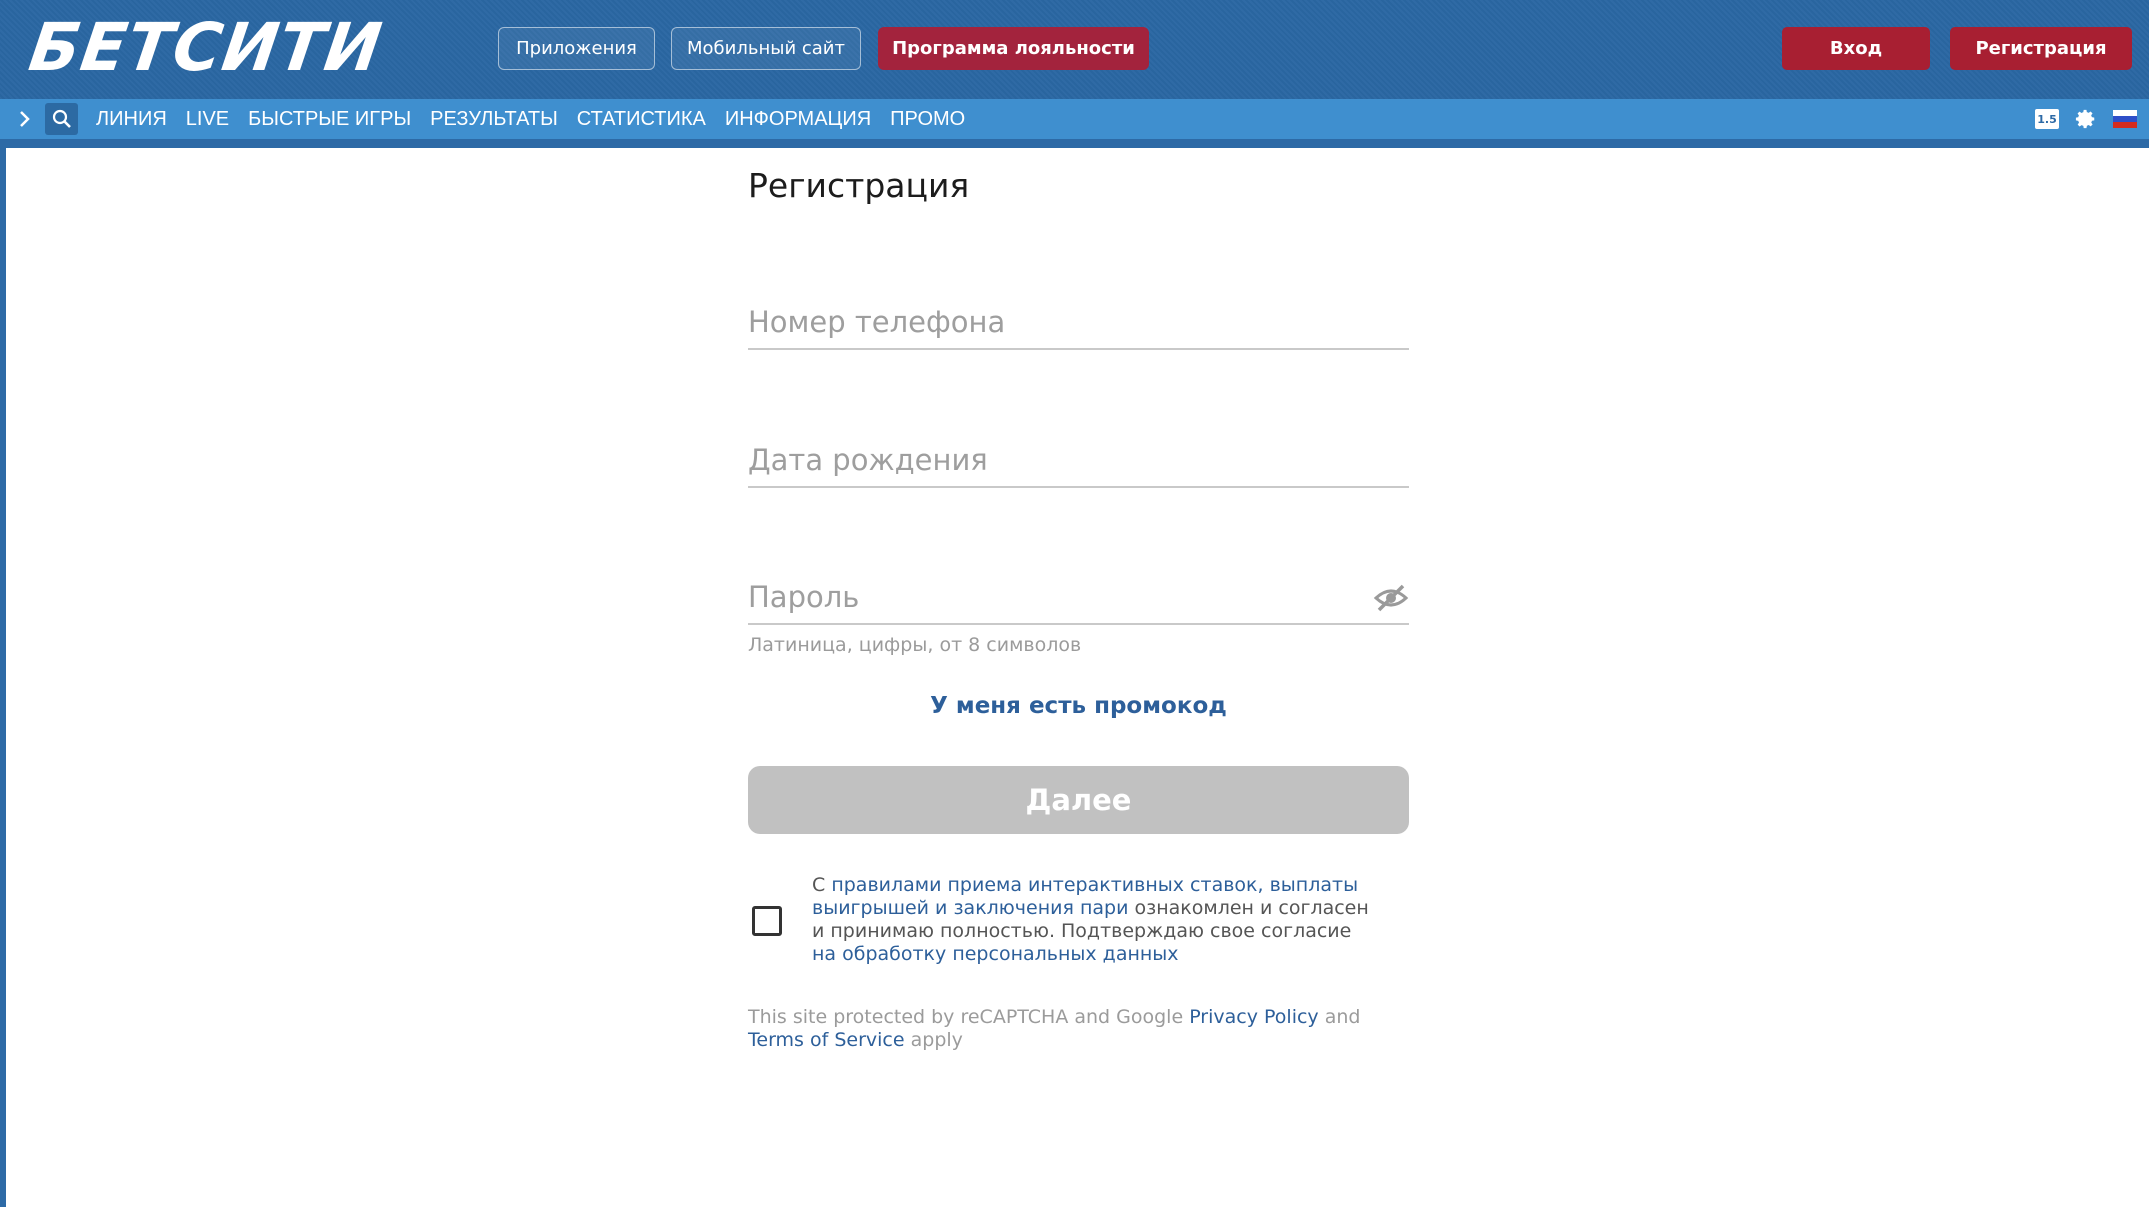  Describe the element at coordinates (2047, 119) in the screenshot. I see `coefficient-icon: 1.5` at that location.